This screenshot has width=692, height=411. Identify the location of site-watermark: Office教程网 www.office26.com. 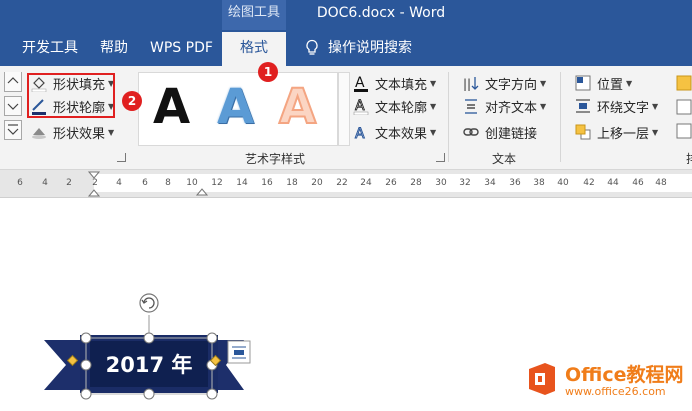
(604, 379).